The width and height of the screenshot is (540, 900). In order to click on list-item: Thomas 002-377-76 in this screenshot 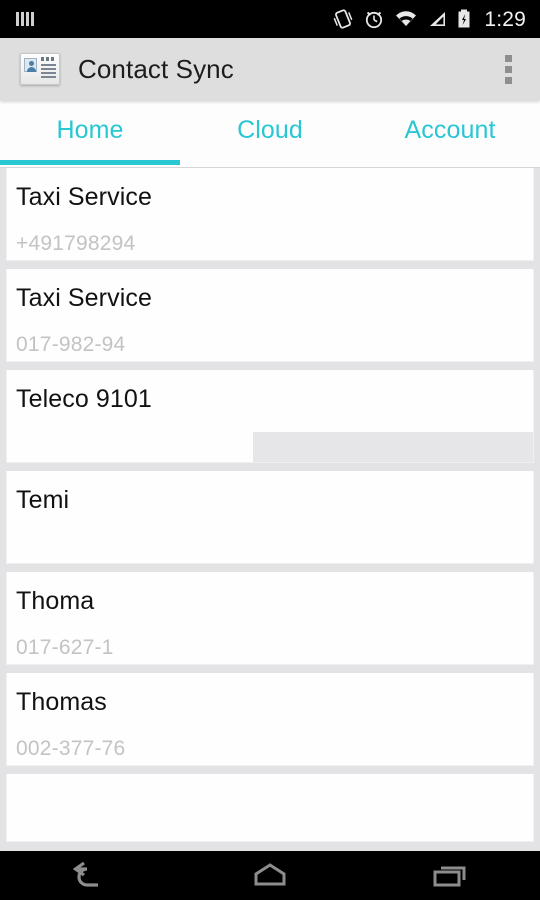, I will do `click(270, 719)`.